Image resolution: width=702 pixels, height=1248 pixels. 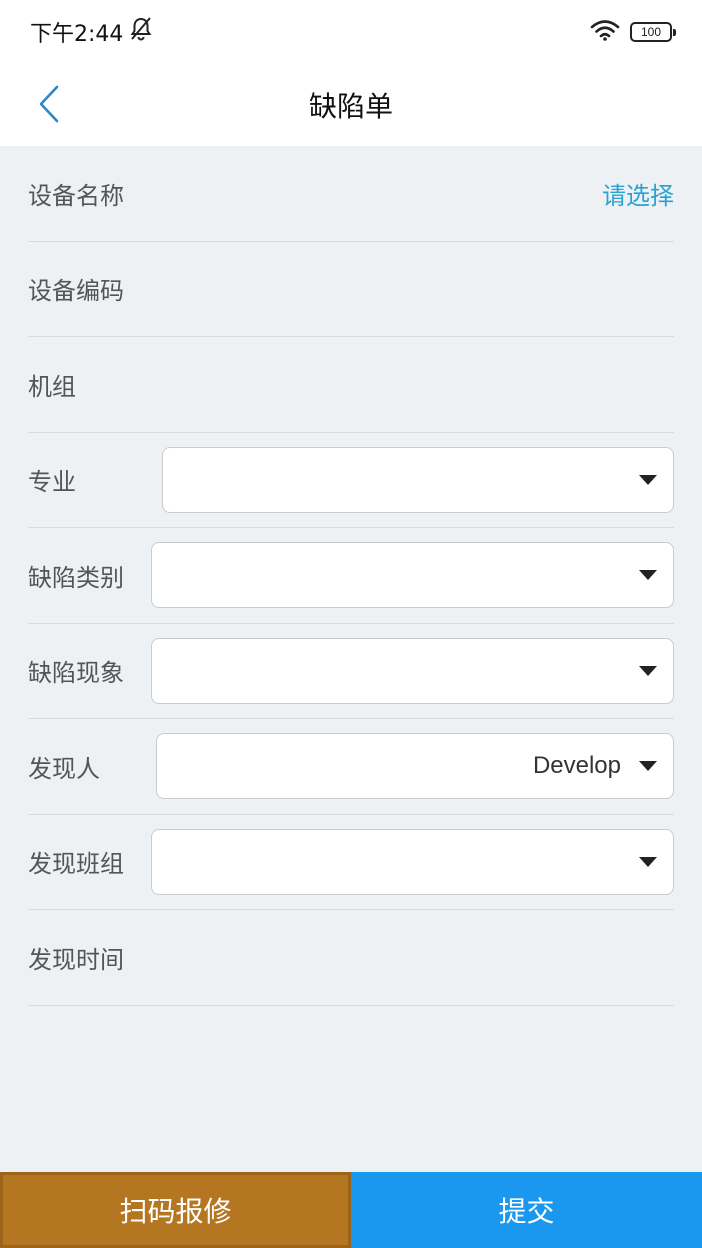 I want to click on form-row-discoverer: 发现人 Develop, so click(x=351, y=767).